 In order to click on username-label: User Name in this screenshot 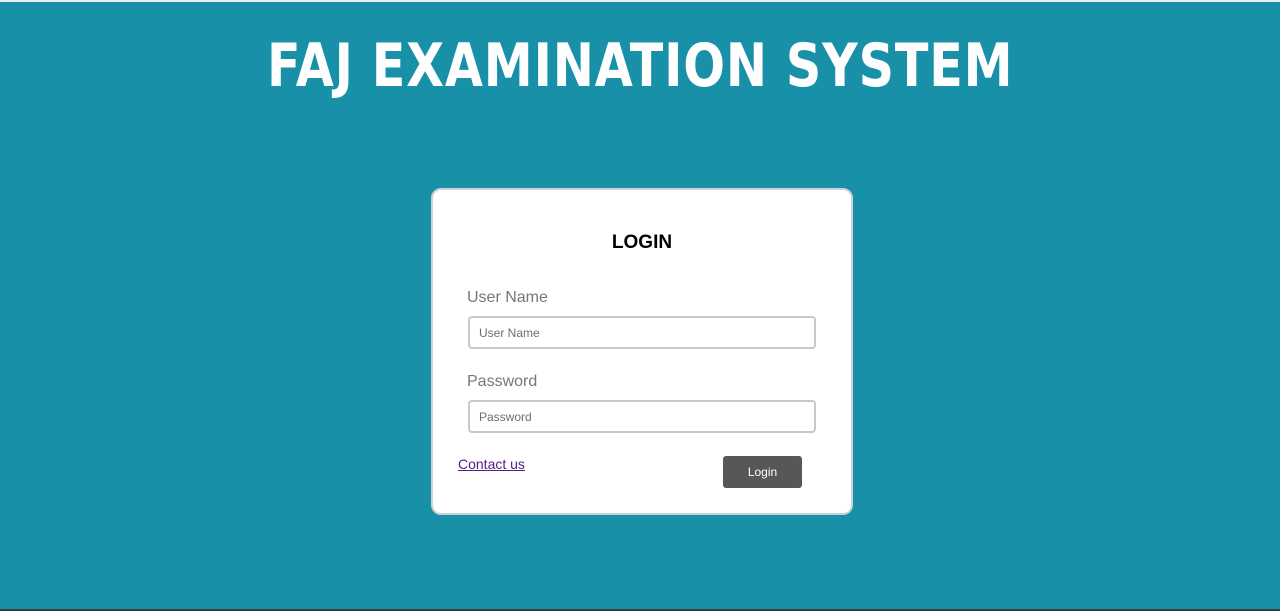, I will do `click(507, 297)`.